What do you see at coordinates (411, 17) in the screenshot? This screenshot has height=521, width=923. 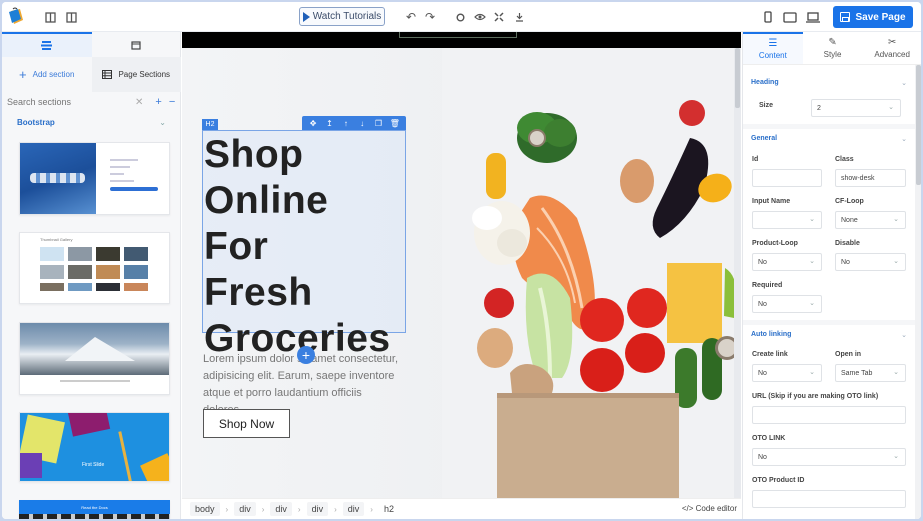 I see `undo-icon: ↶` at bounding box center [411, 17].